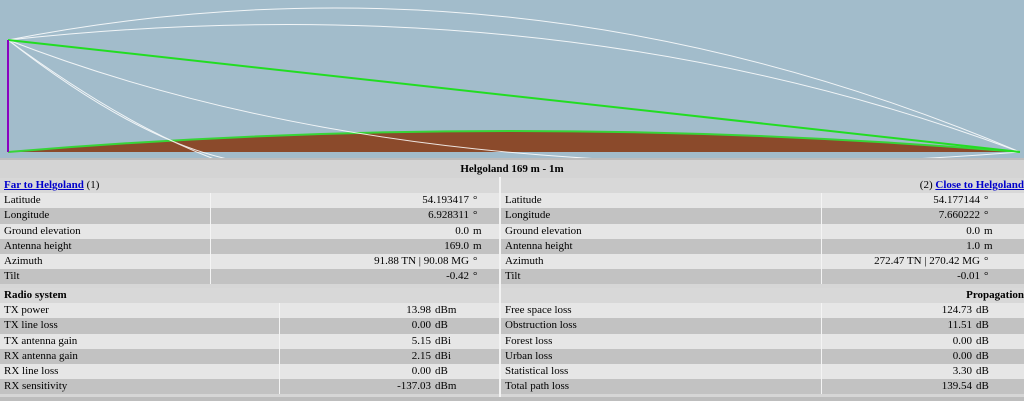  I want to click on row-value: 1.0, so click(901, 246).